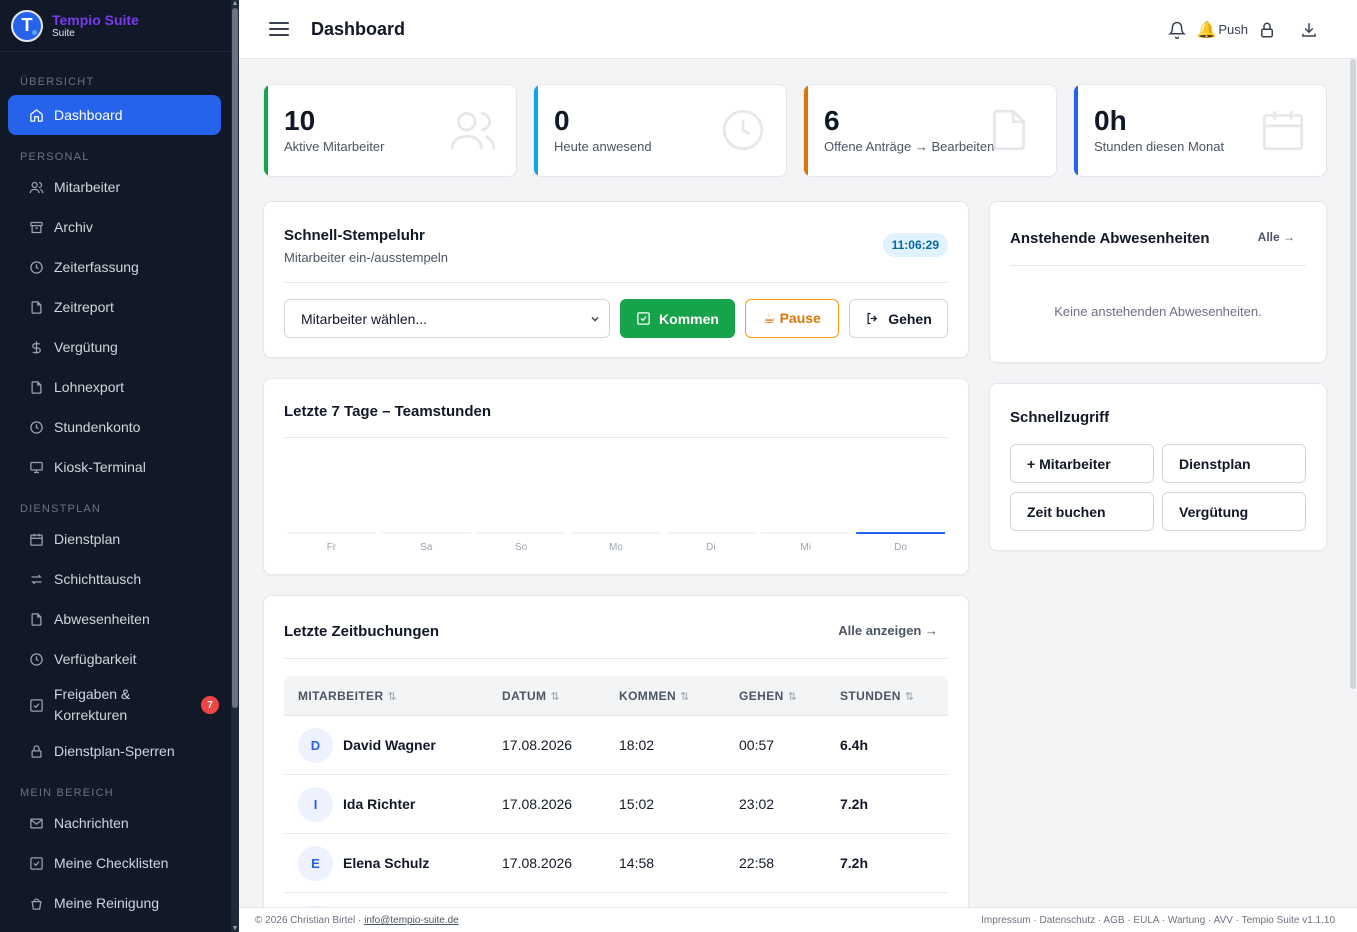  I want to click on email-link: info@tempio-suite.de, so click(411, 920).